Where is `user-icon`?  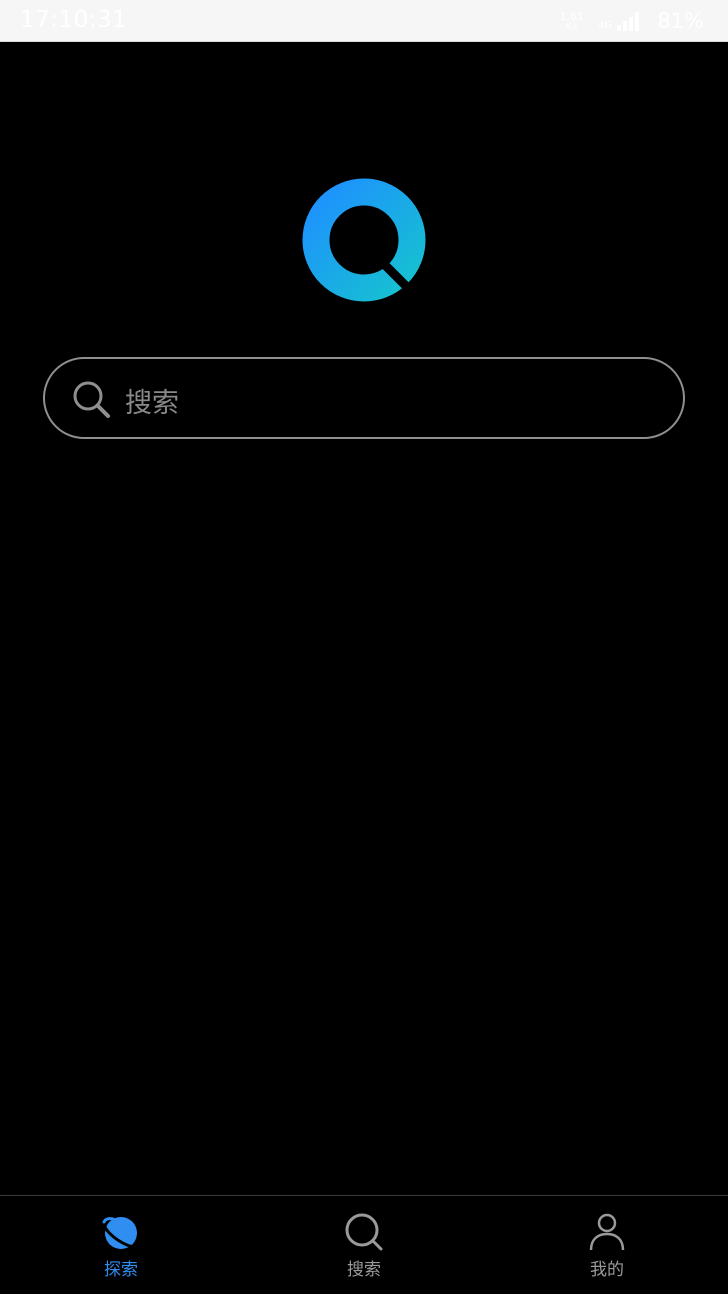
user-icon is located at coordinates (607, 1232).